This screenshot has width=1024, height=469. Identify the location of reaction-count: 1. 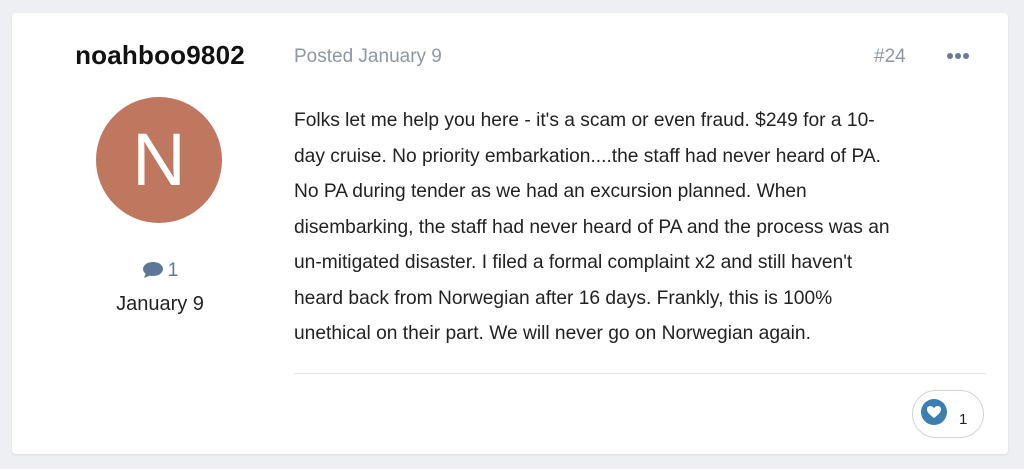
(963, 419).